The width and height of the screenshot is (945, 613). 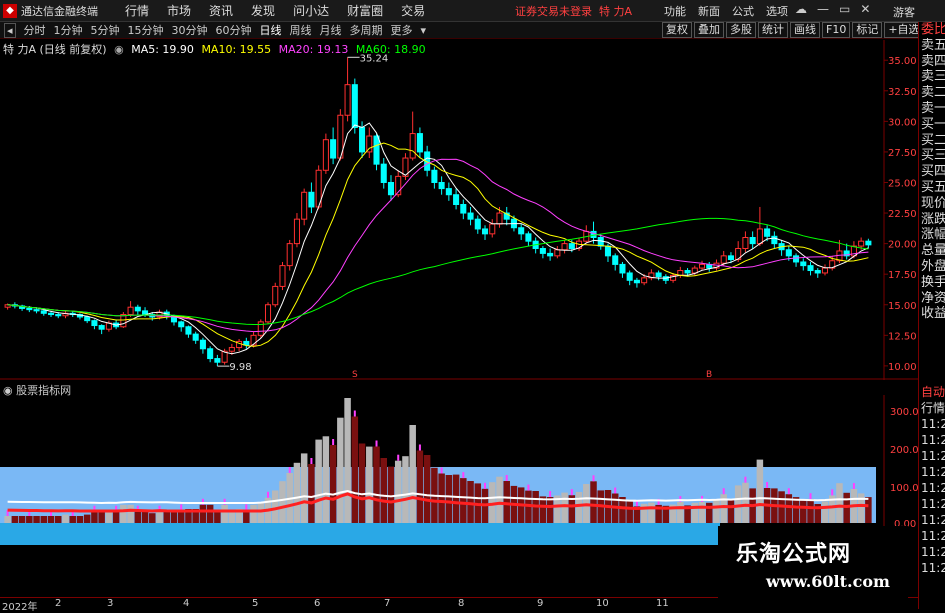 I want to click on menu-zixun: 资讯, so click(x=221, y=10).